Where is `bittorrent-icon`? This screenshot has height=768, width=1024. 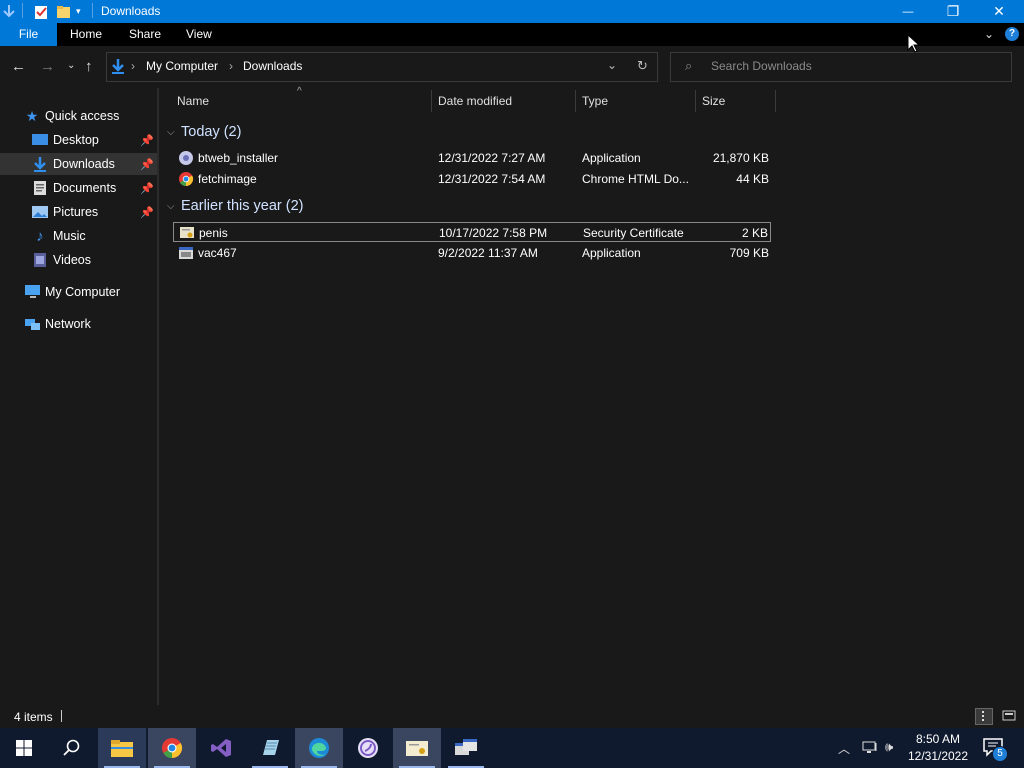 bittorrent-icon is located at coordinates (368, 748).